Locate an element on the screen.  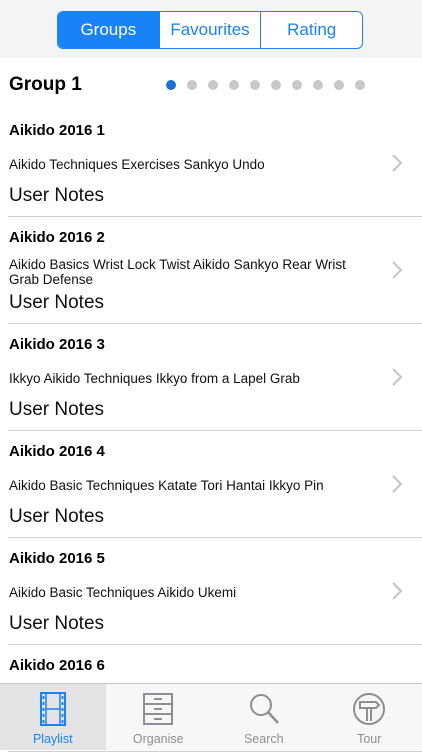
cabinet-icon is located at coordinates (158, 709).